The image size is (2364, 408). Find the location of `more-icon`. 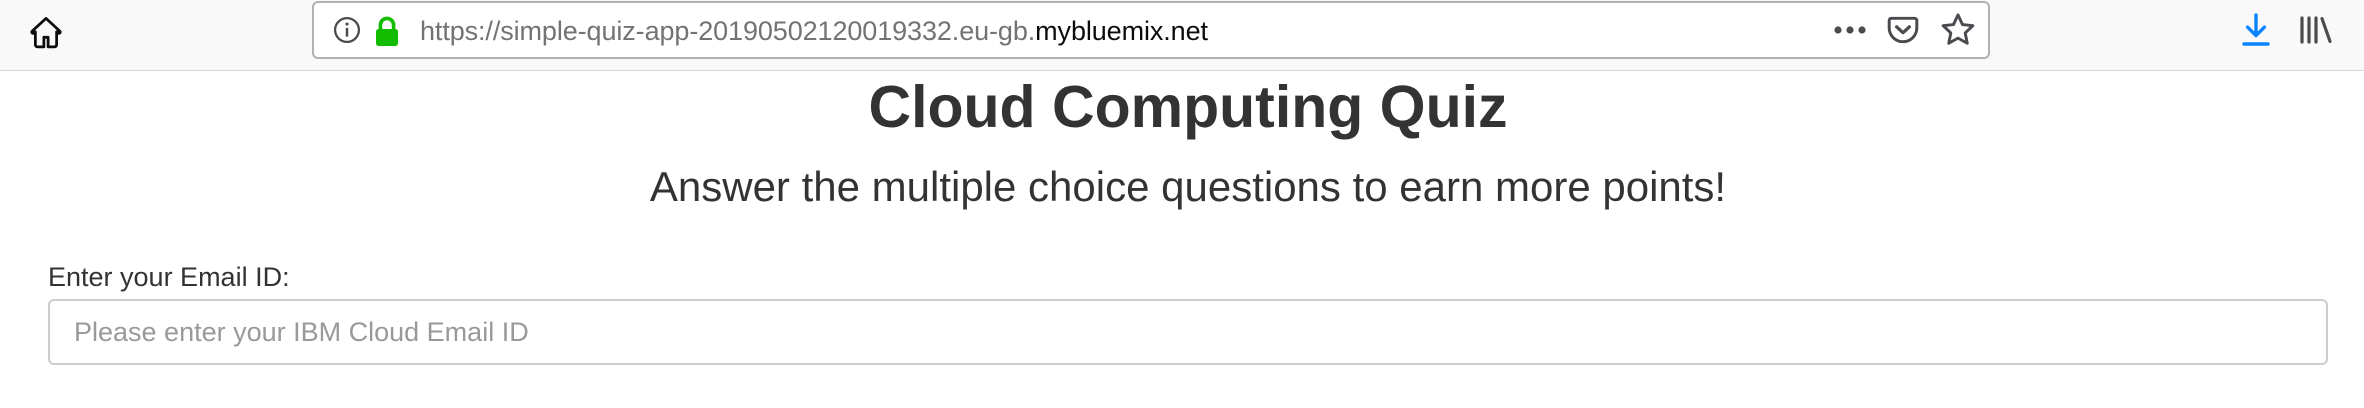

more-icon is located at coordinates (1850, 30).